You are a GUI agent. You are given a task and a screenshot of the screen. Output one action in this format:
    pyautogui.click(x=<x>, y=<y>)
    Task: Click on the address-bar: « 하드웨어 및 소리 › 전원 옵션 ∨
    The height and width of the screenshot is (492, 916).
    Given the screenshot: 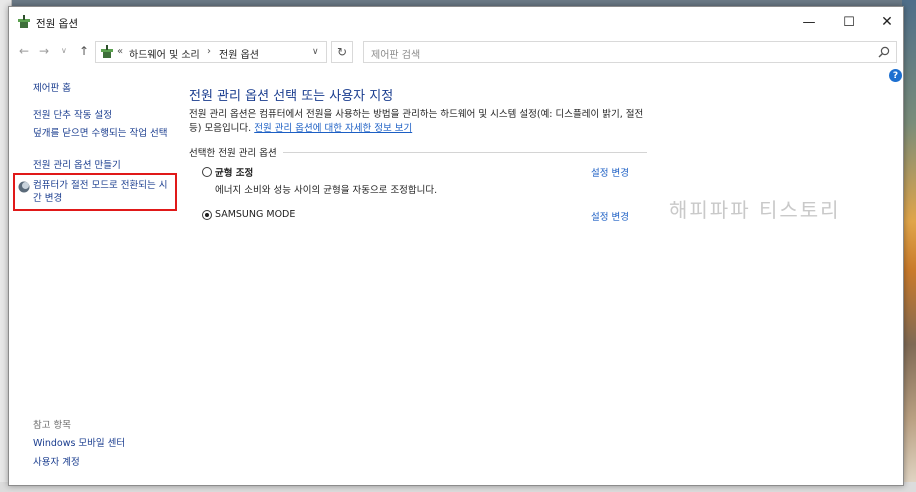 What is the action you would take?
    pyautogui.click(x=211, y=52)
    